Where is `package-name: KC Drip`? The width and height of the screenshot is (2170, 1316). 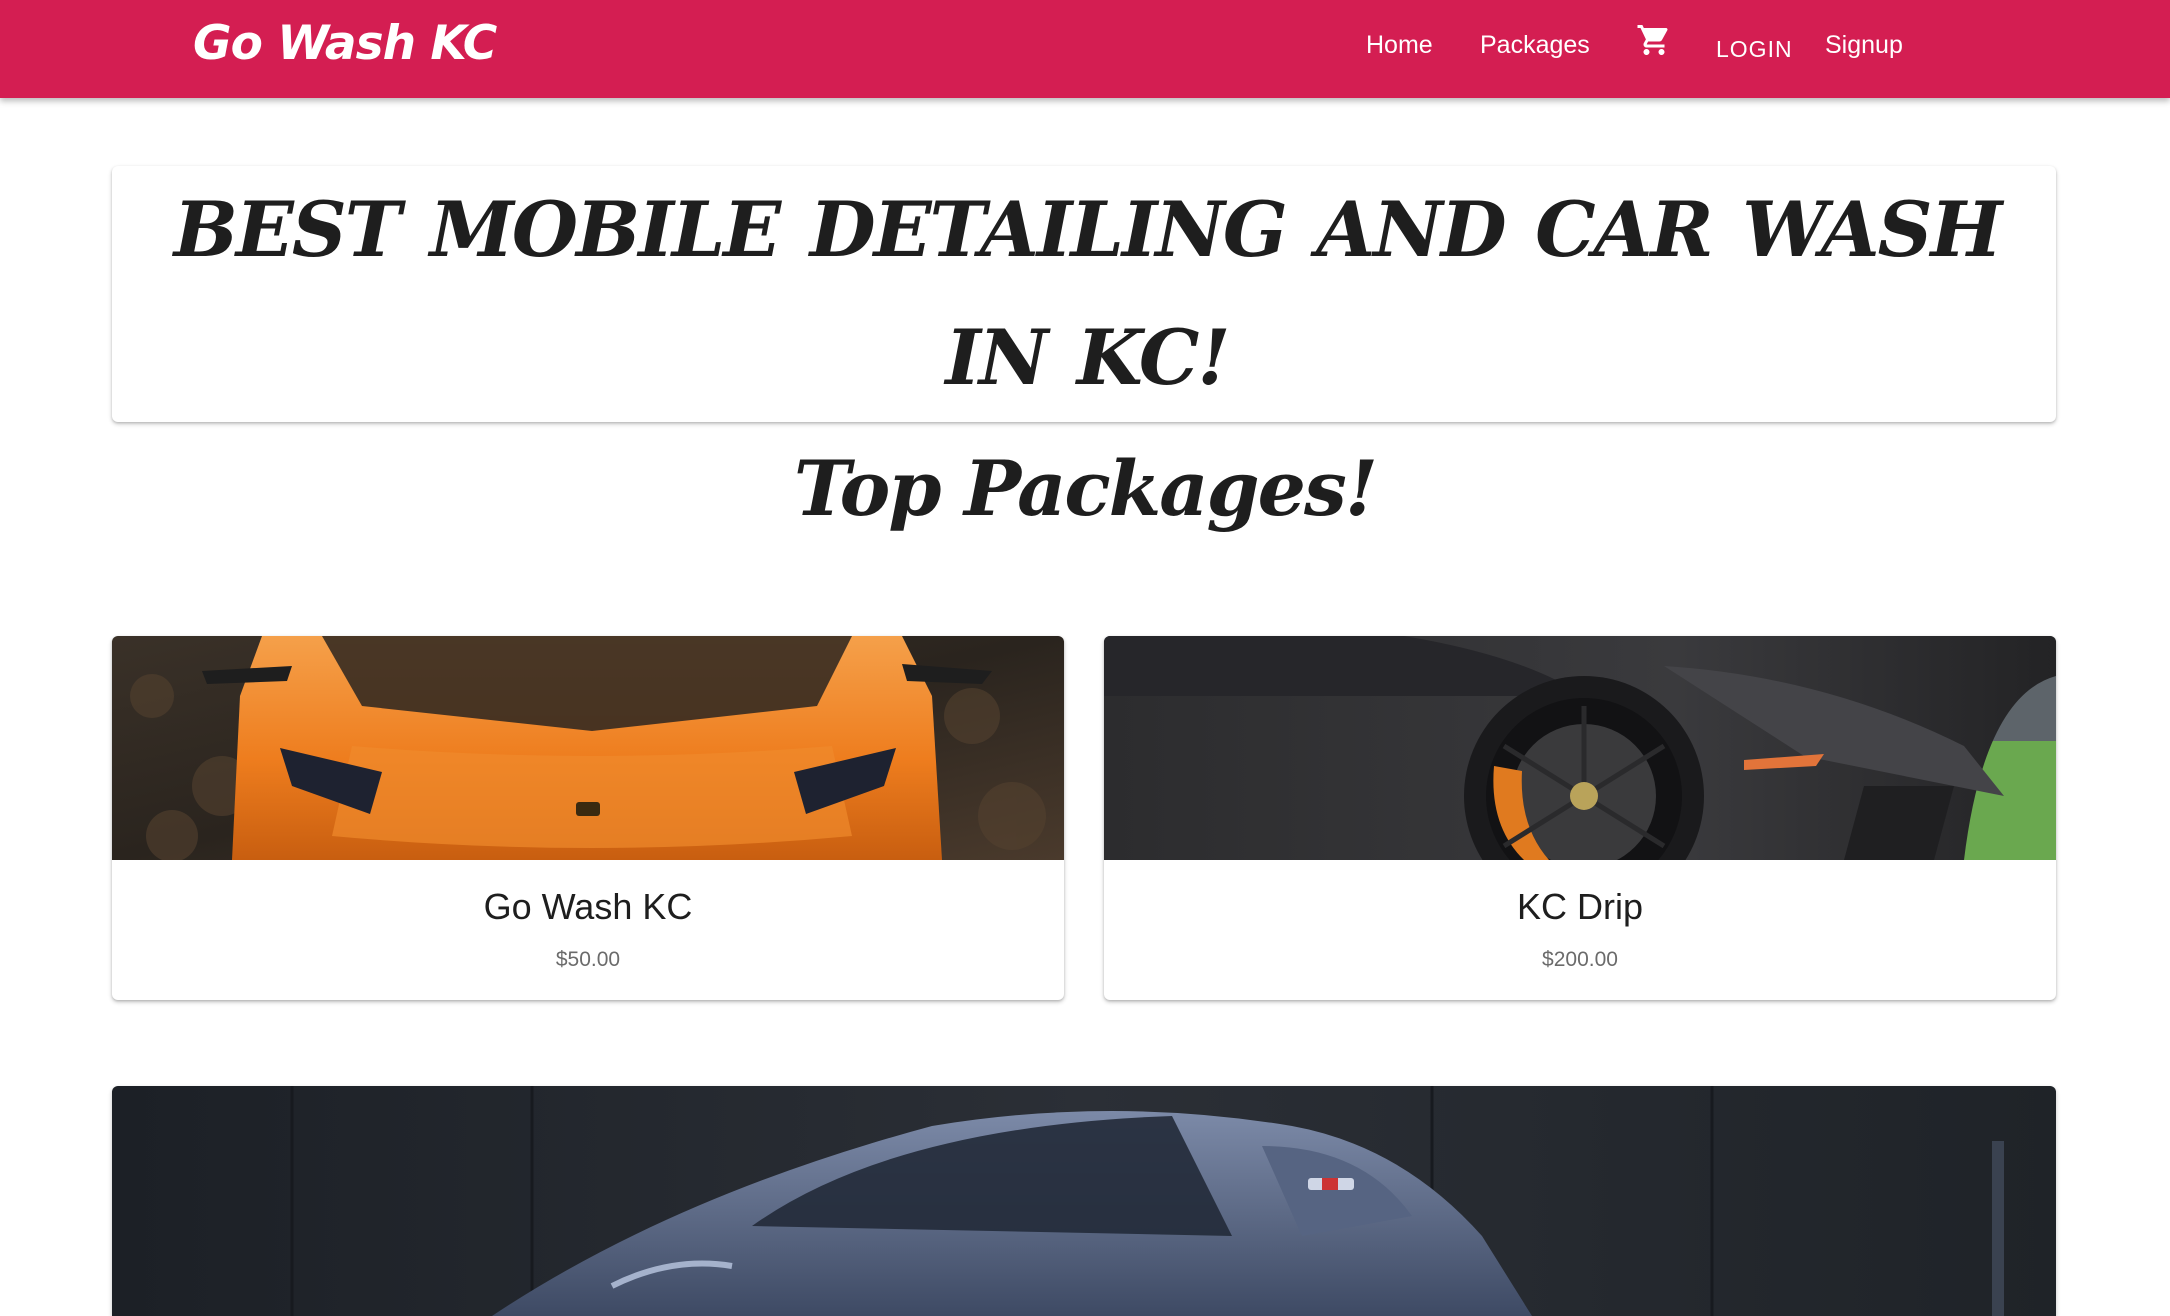 package-name: KC Drip is located at coordinates (1580, 906).